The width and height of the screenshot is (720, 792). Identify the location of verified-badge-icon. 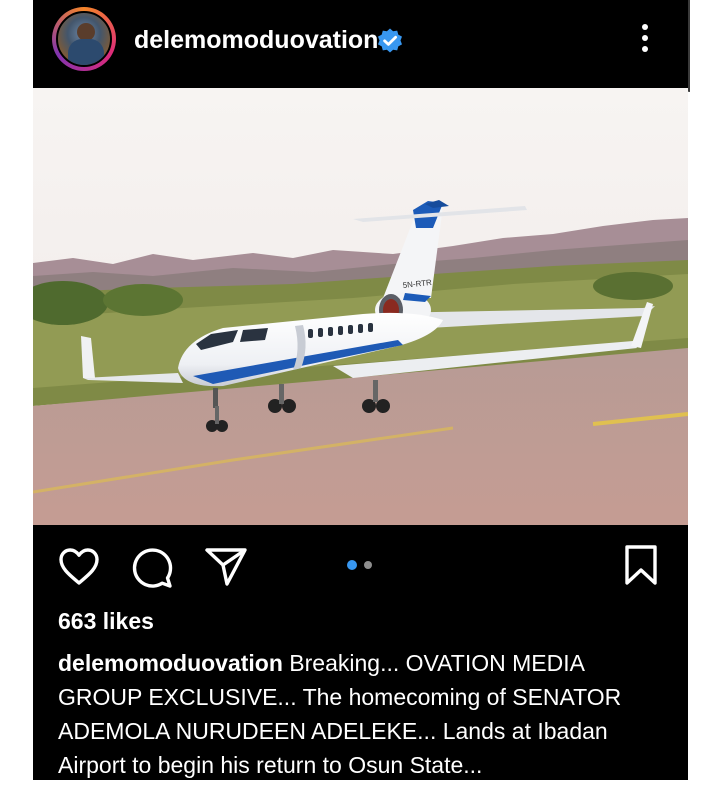
(390, 40).